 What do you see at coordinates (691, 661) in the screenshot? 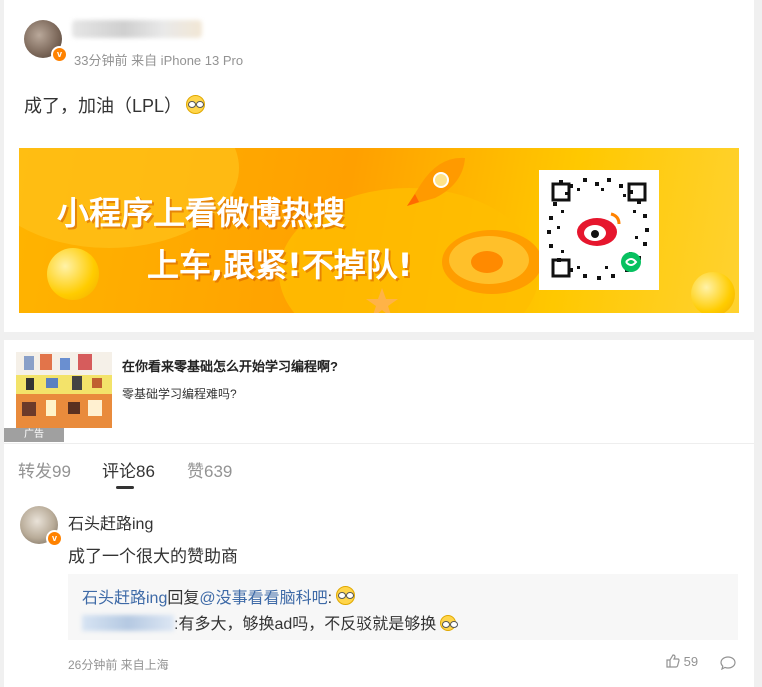
I see `like-count: 59` at bounding box center [691, 661].